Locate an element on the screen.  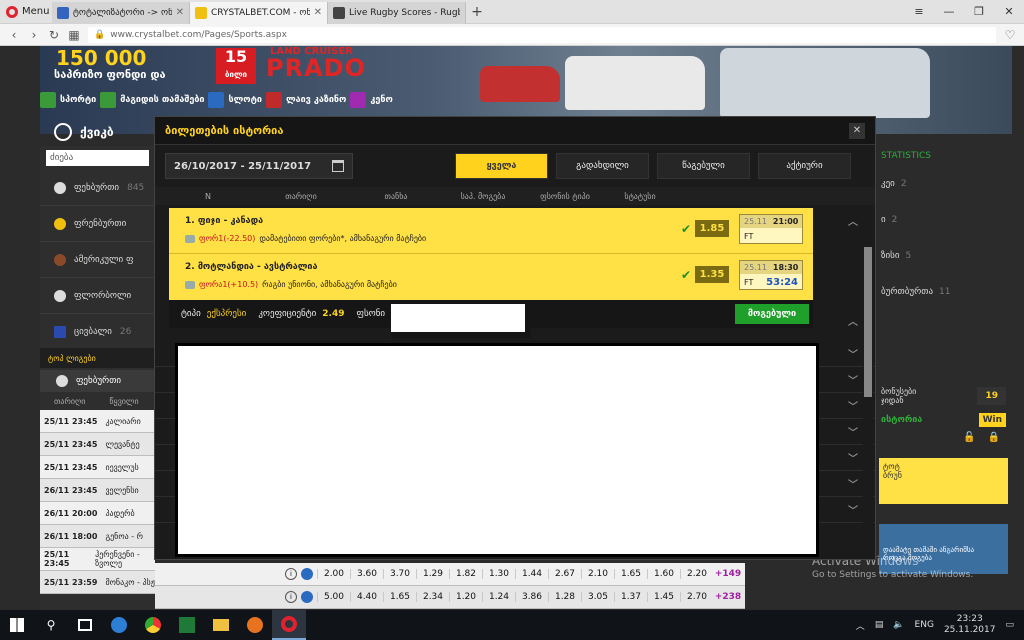
history-row: ისტორია Win is located at coordinates (943, 420).